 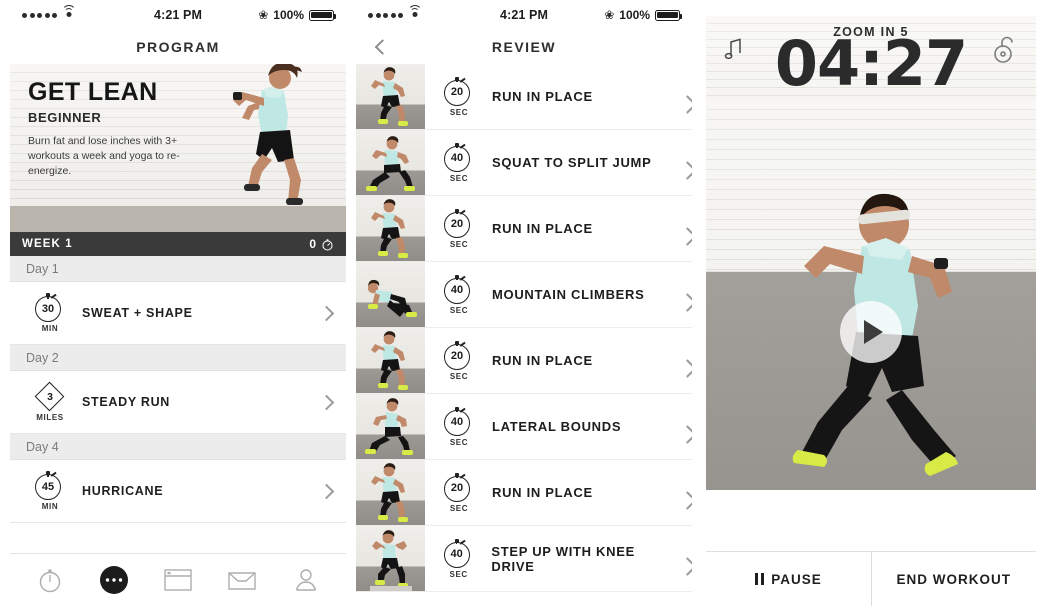 I want to click on exercise-label: STEP UP WITH KNEE DRIVE, so click(x=563, y=558).